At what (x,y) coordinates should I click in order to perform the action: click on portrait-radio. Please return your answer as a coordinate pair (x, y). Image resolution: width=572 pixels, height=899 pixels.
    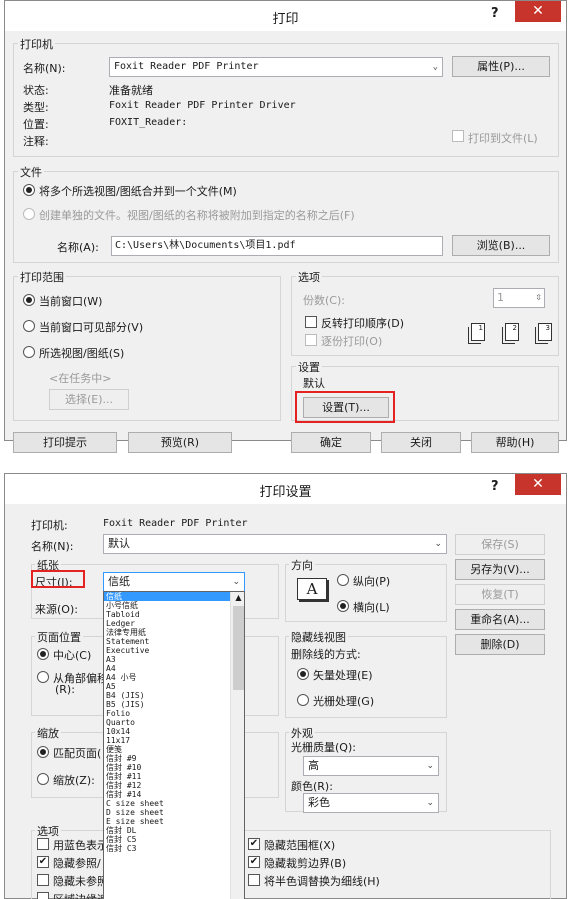
    Looking at the image, I should click on (343, 580).